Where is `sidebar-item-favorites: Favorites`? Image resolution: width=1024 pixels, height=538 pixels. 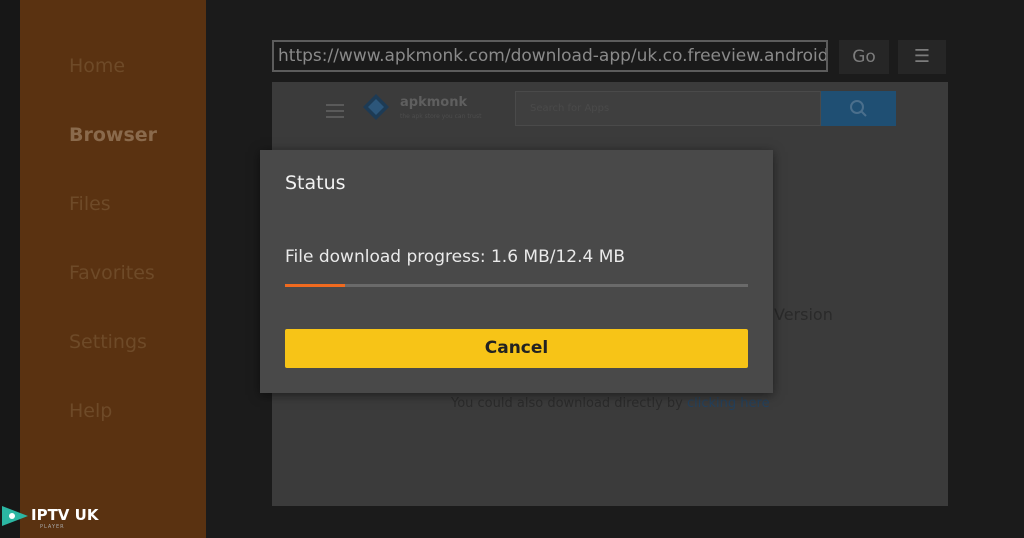
sidebar-item-favorites: Favorites is located at coordinates (112, 273).